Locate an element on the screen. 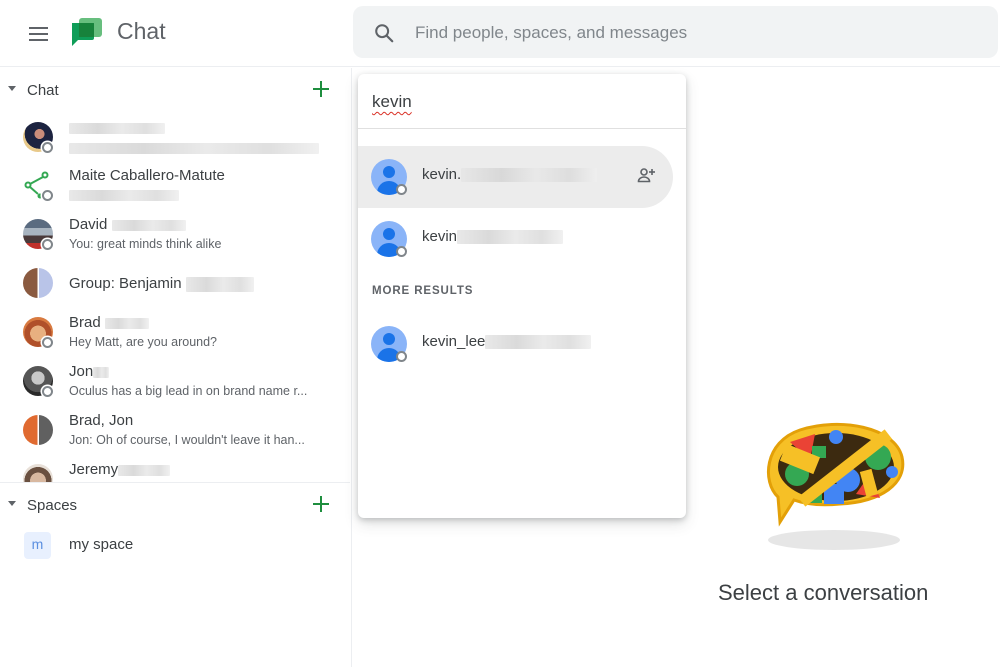 Image resolution: width=1000 pixels, height=667 pixels. chat-bubble-shapes-illustration is located at coordinates (835, 486).